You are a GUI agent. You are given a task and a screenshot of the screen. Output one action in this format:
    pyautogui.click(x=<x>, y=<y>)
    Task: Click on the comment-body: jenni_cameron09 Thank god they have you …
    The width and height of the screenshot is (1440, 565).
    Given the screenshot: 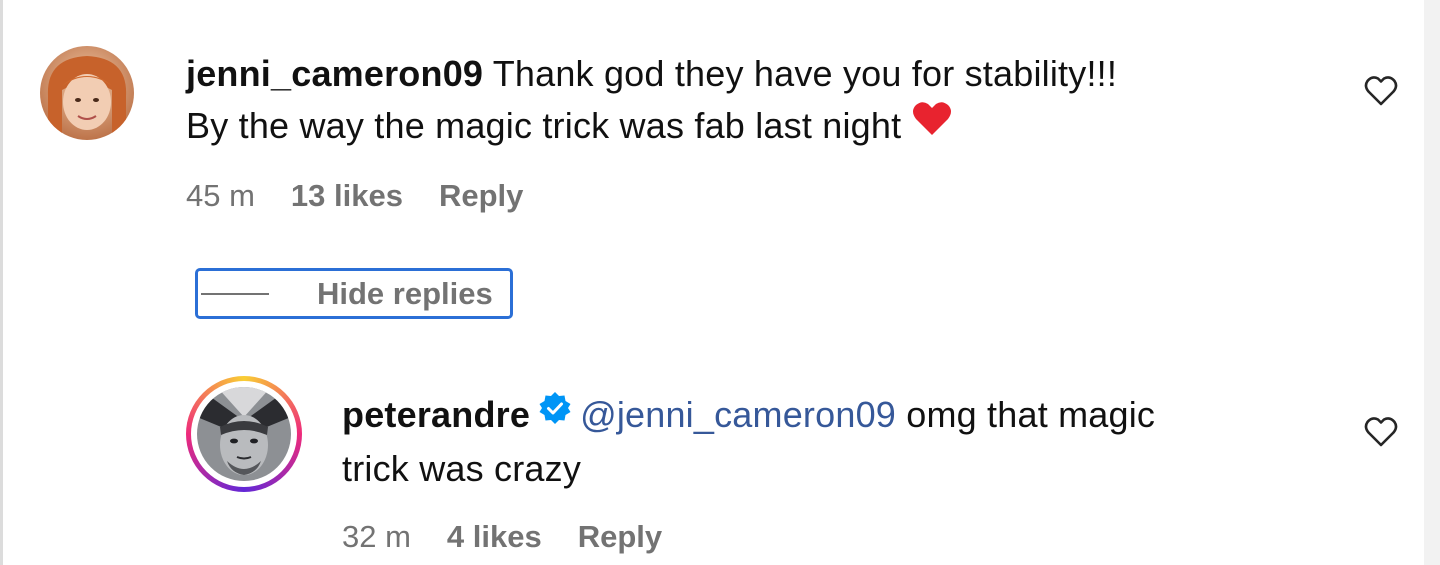 What is the action you would take?
    pyautogui.click(x=761, y=101)
    